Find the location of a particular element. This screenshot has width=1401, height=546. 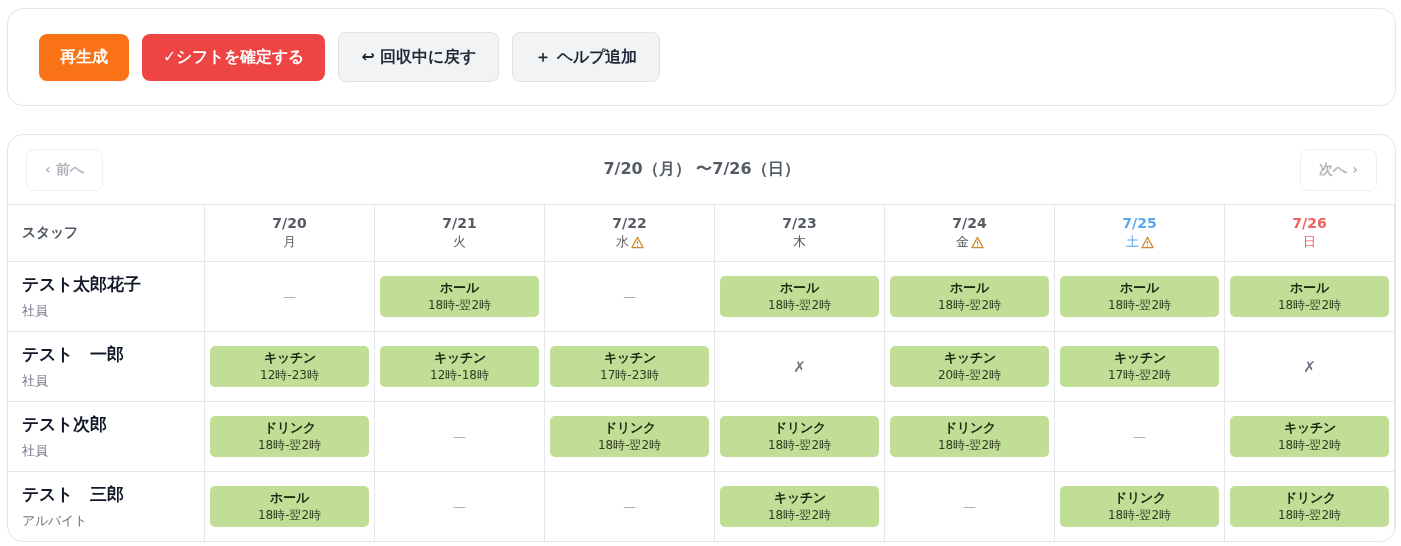

staff-name: テスト次郎 is located at coordinates (64, 424).